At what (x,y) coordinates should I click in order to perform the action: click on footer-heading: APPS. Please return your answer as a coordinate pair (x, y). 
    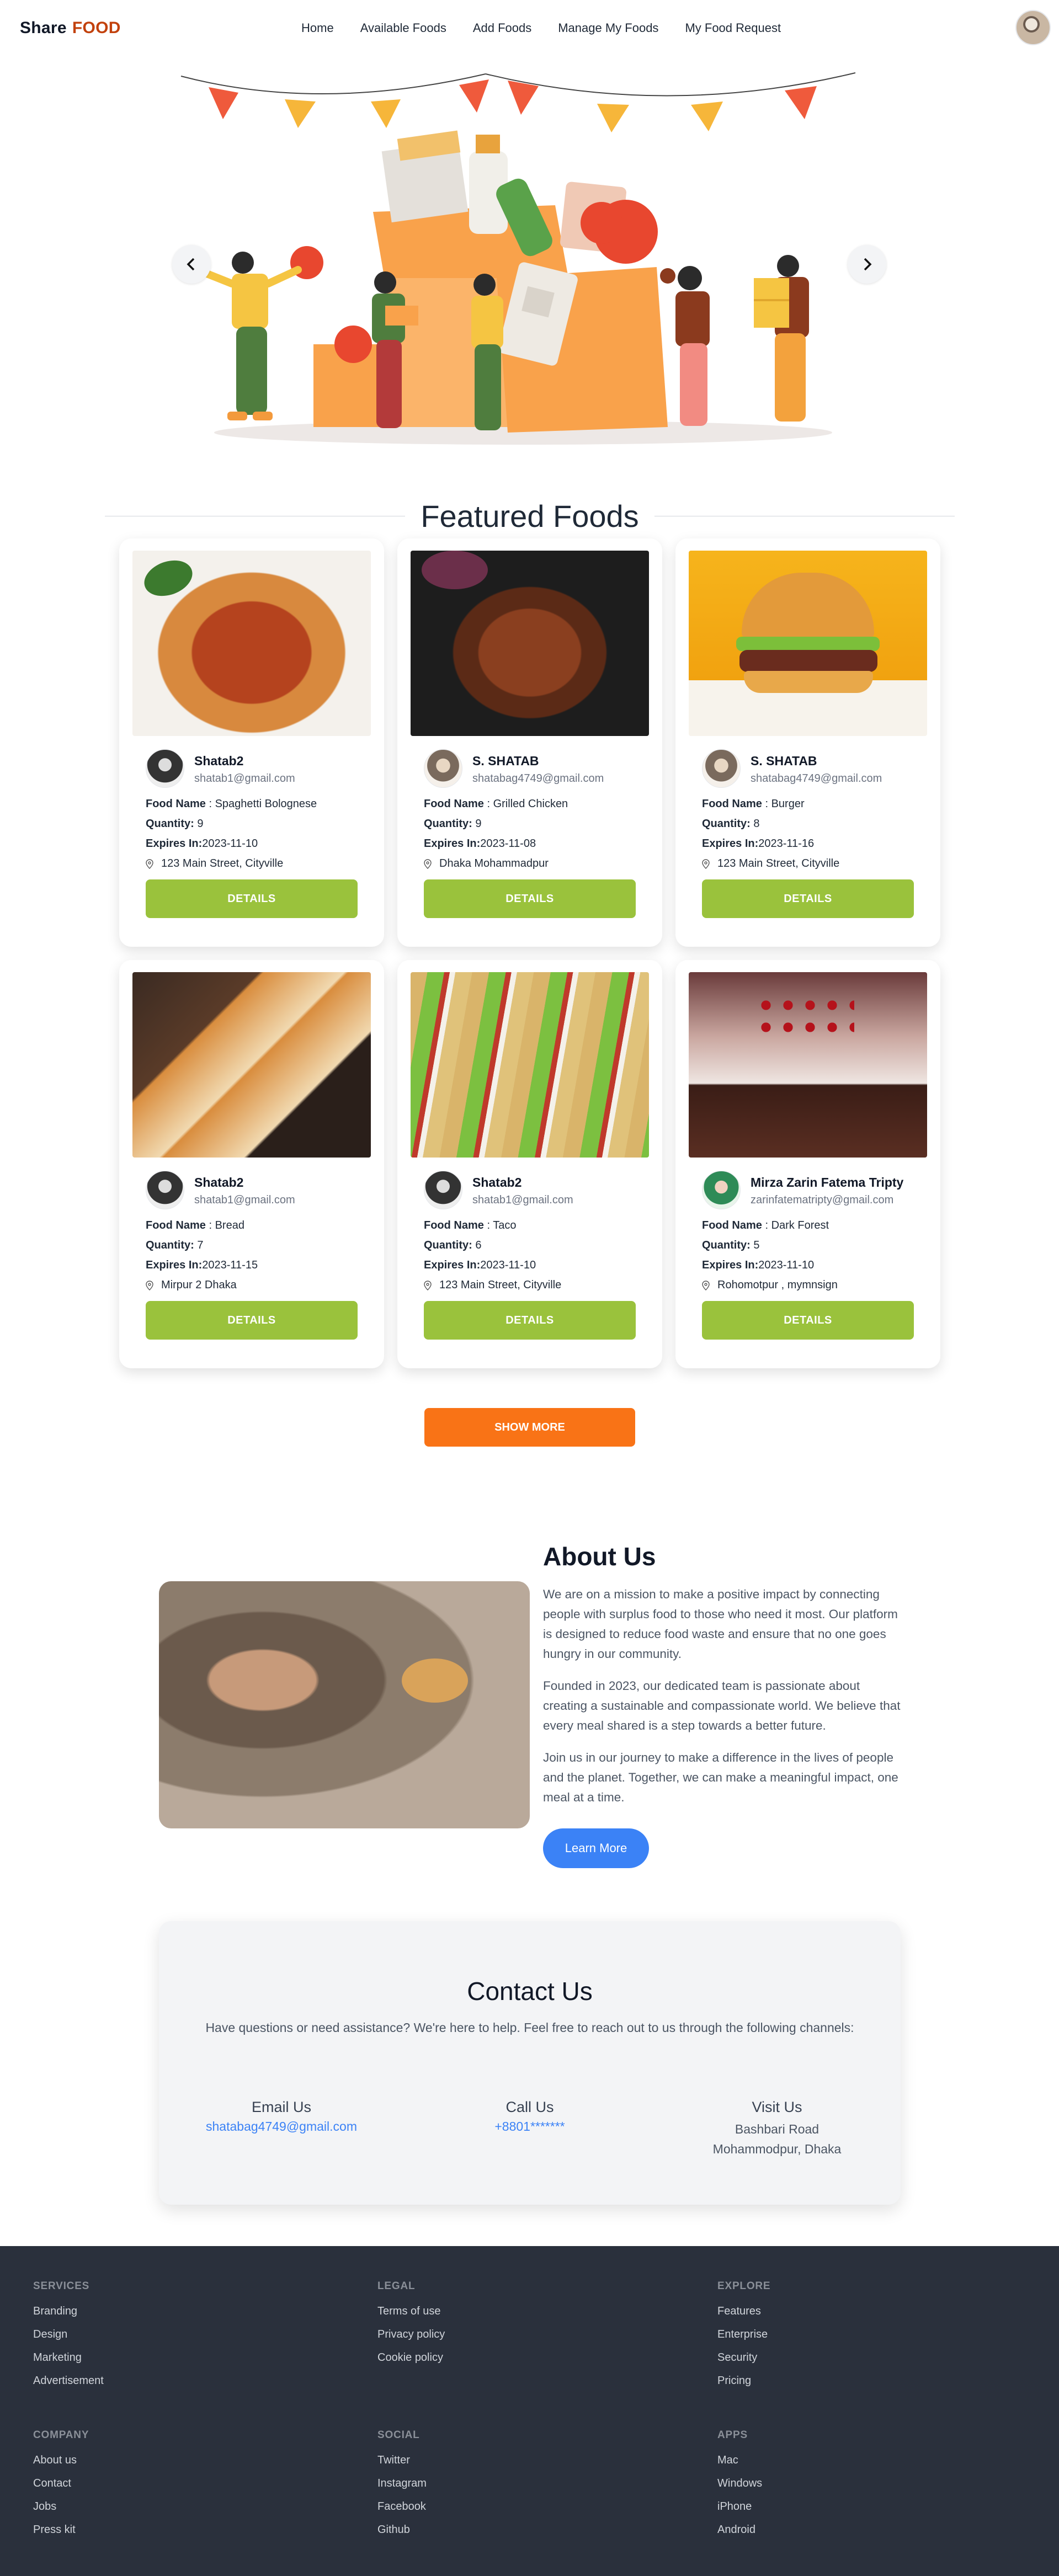
    Looking at the image, I should click on (732, 2435).